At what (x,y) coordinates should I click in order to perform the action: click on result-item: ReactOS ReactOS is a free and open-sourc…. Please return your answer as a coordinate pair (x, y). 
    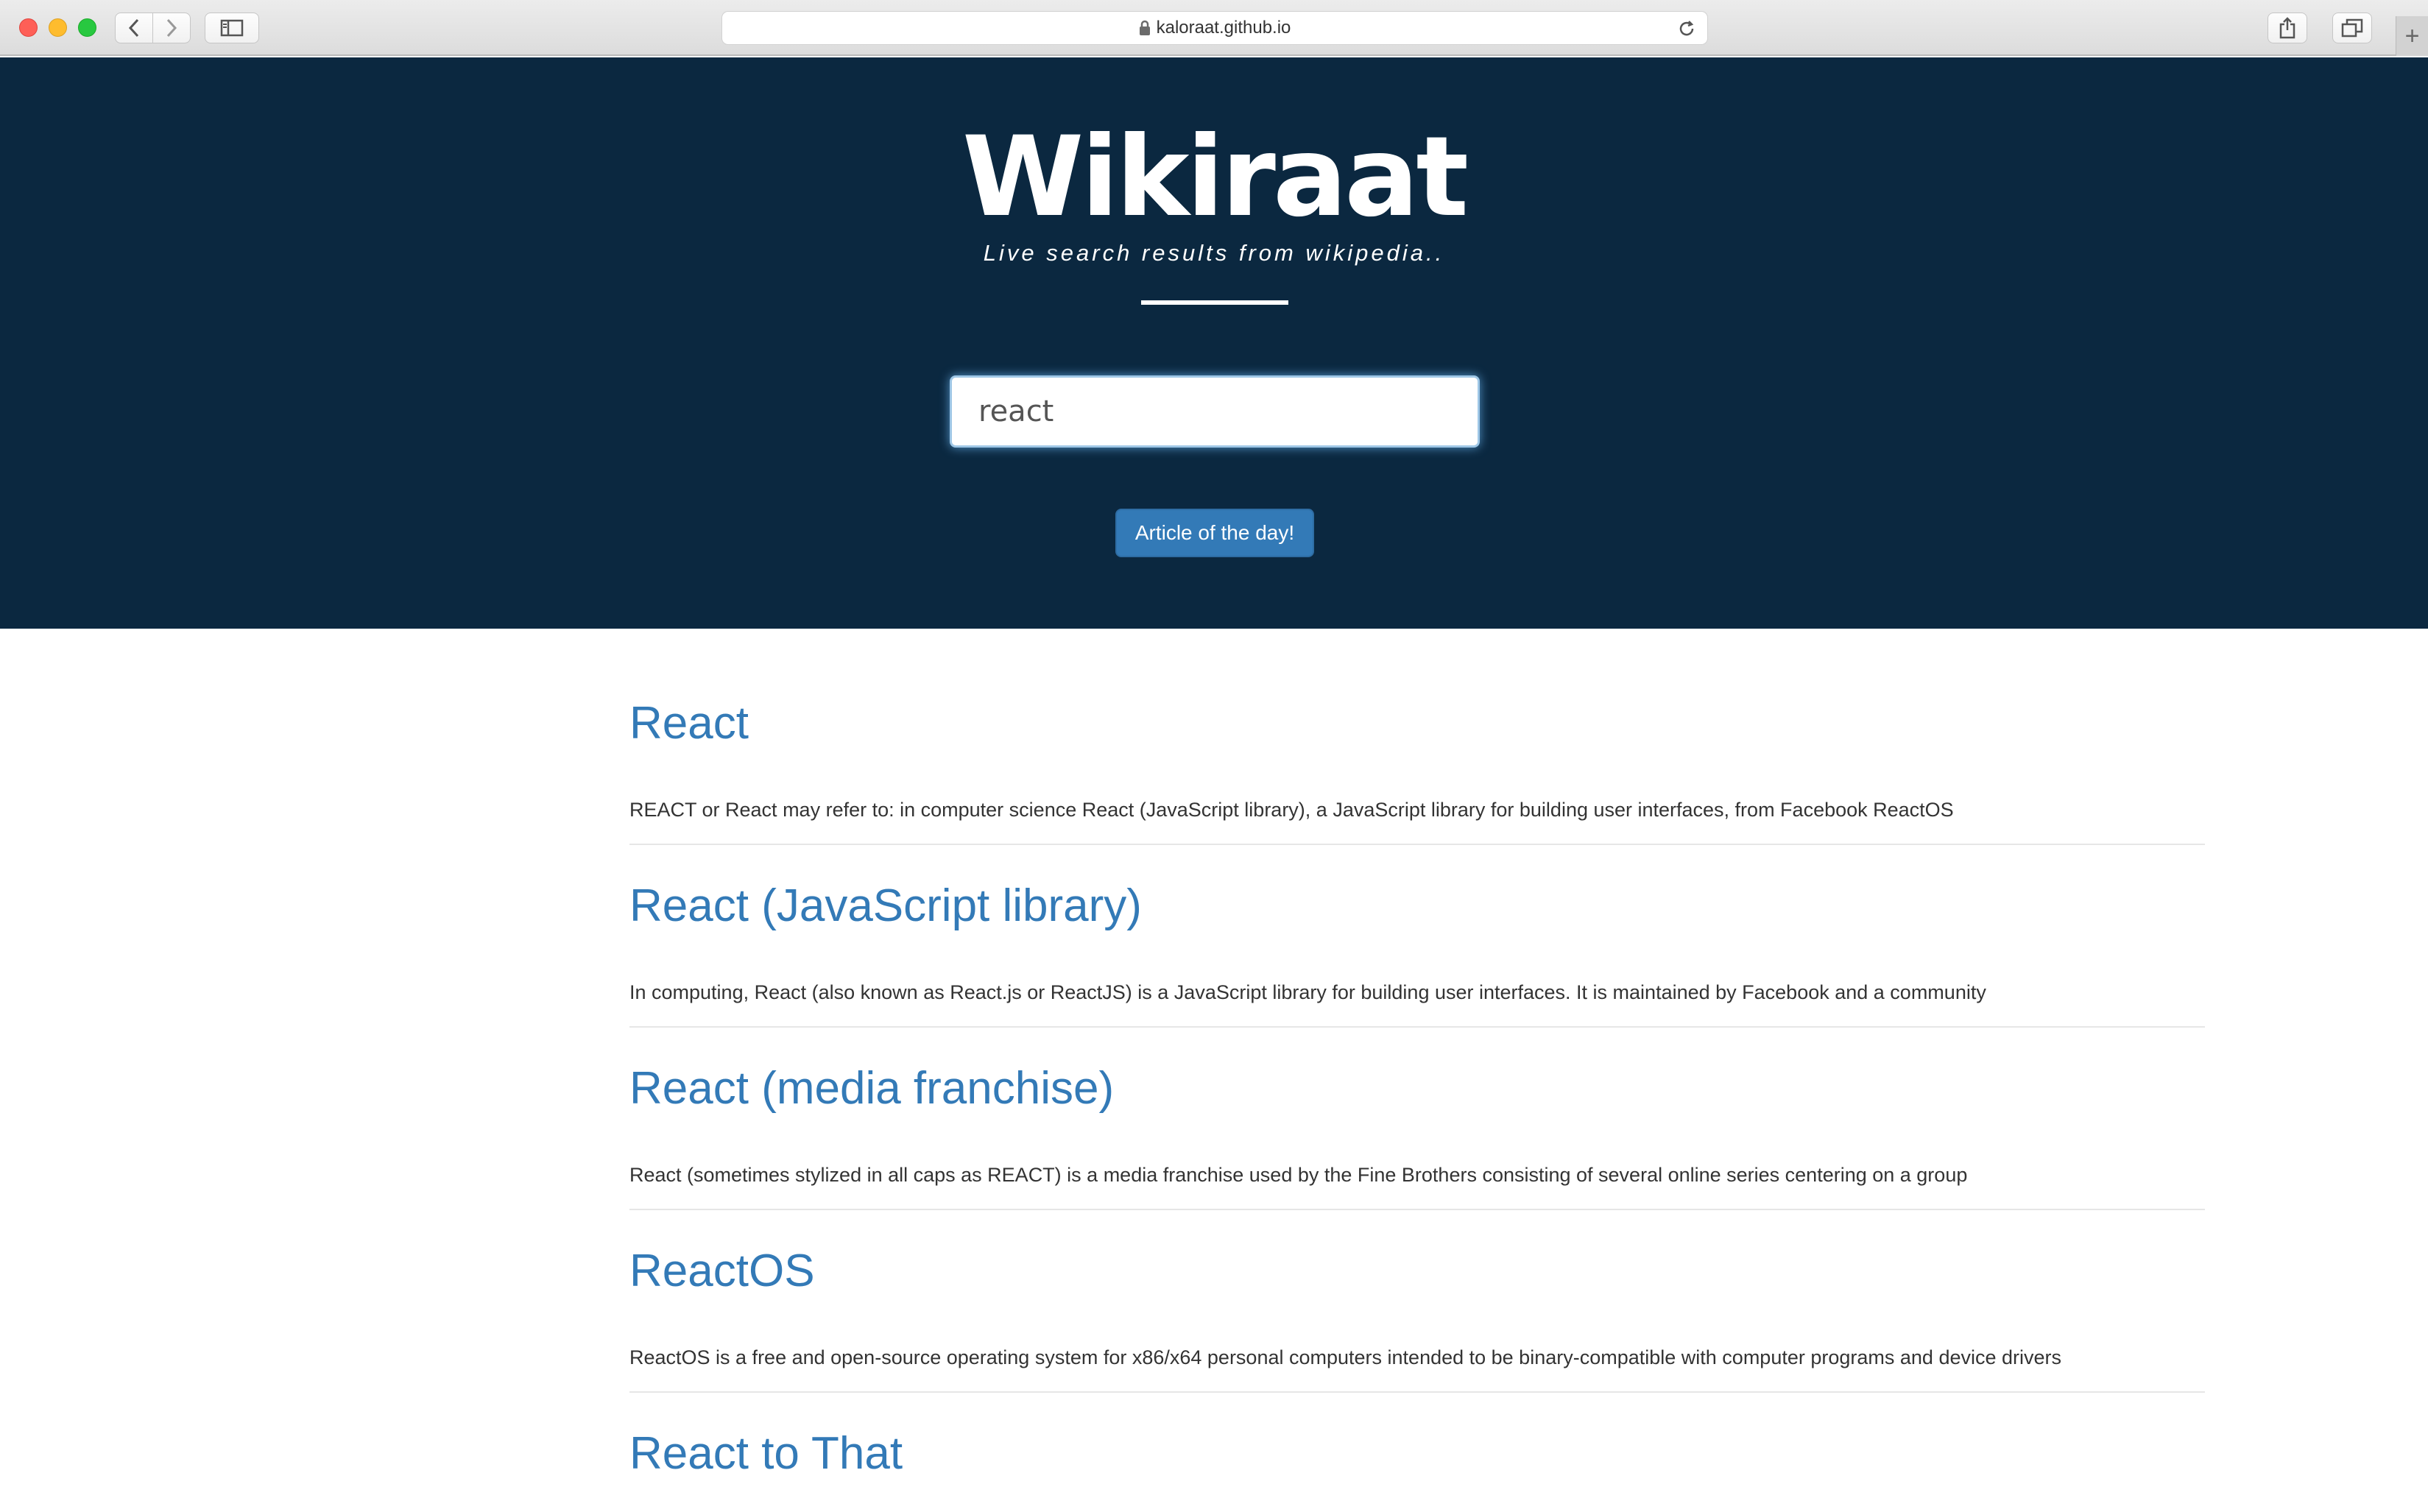
    Looking at the image, I should click on (1417, 1301).